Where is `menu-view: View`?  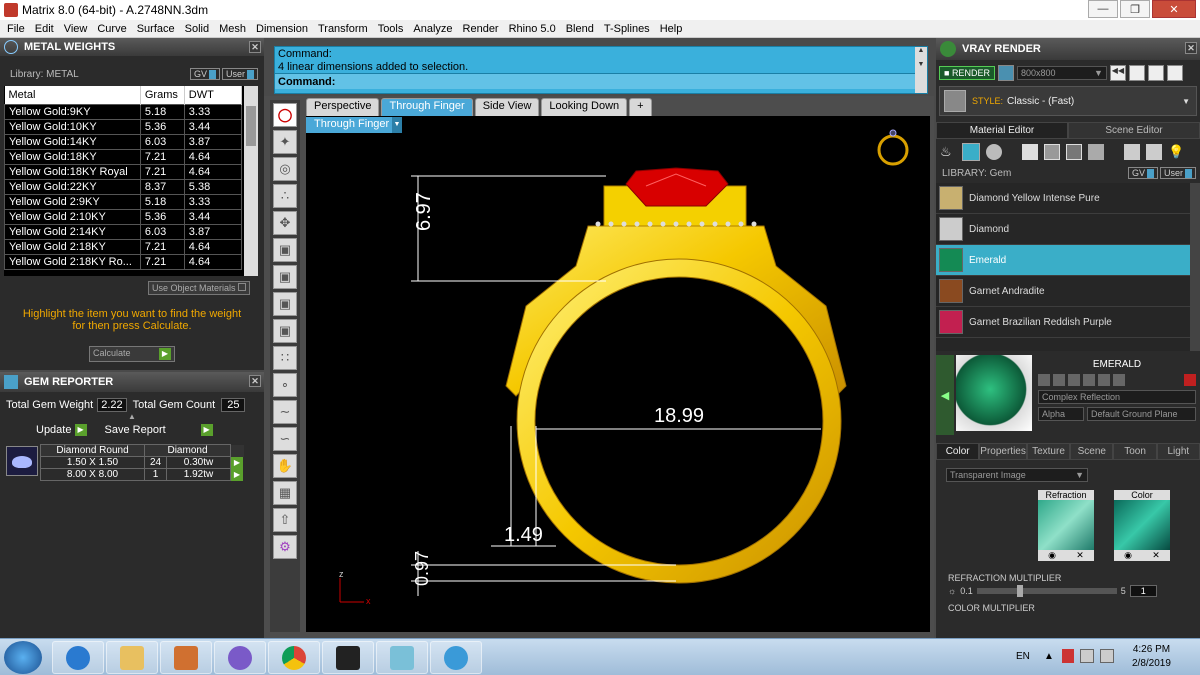
menu-view: View is located at coordinates (76, 29).